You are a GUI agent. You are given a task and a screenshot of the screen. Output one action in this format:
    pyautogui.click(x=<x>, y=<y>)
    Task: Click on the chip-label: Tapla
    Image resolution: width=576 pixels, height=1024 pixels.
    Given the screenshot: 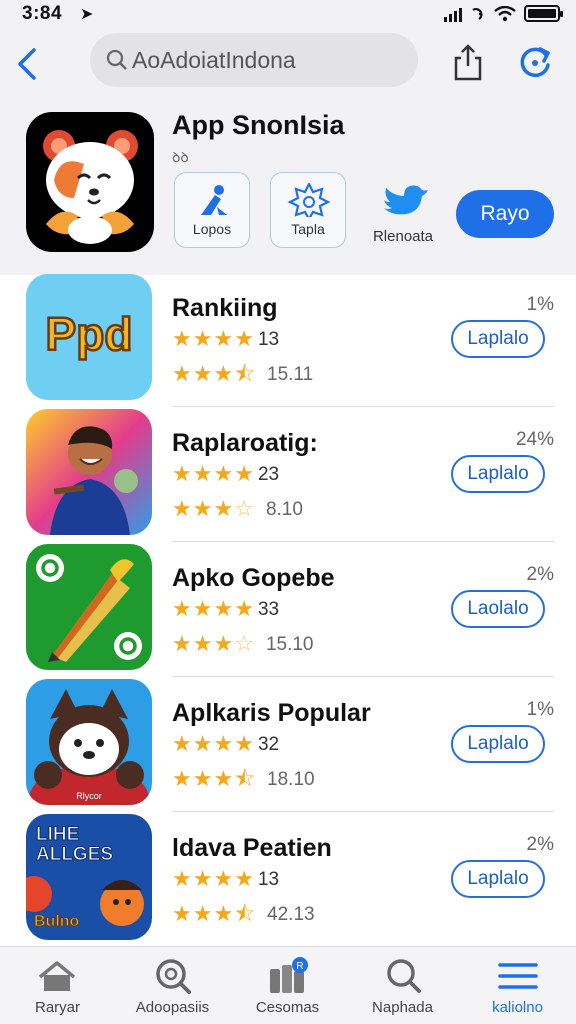 What is the action you would take?
    pyautogui.click(x=308, y=229)
    